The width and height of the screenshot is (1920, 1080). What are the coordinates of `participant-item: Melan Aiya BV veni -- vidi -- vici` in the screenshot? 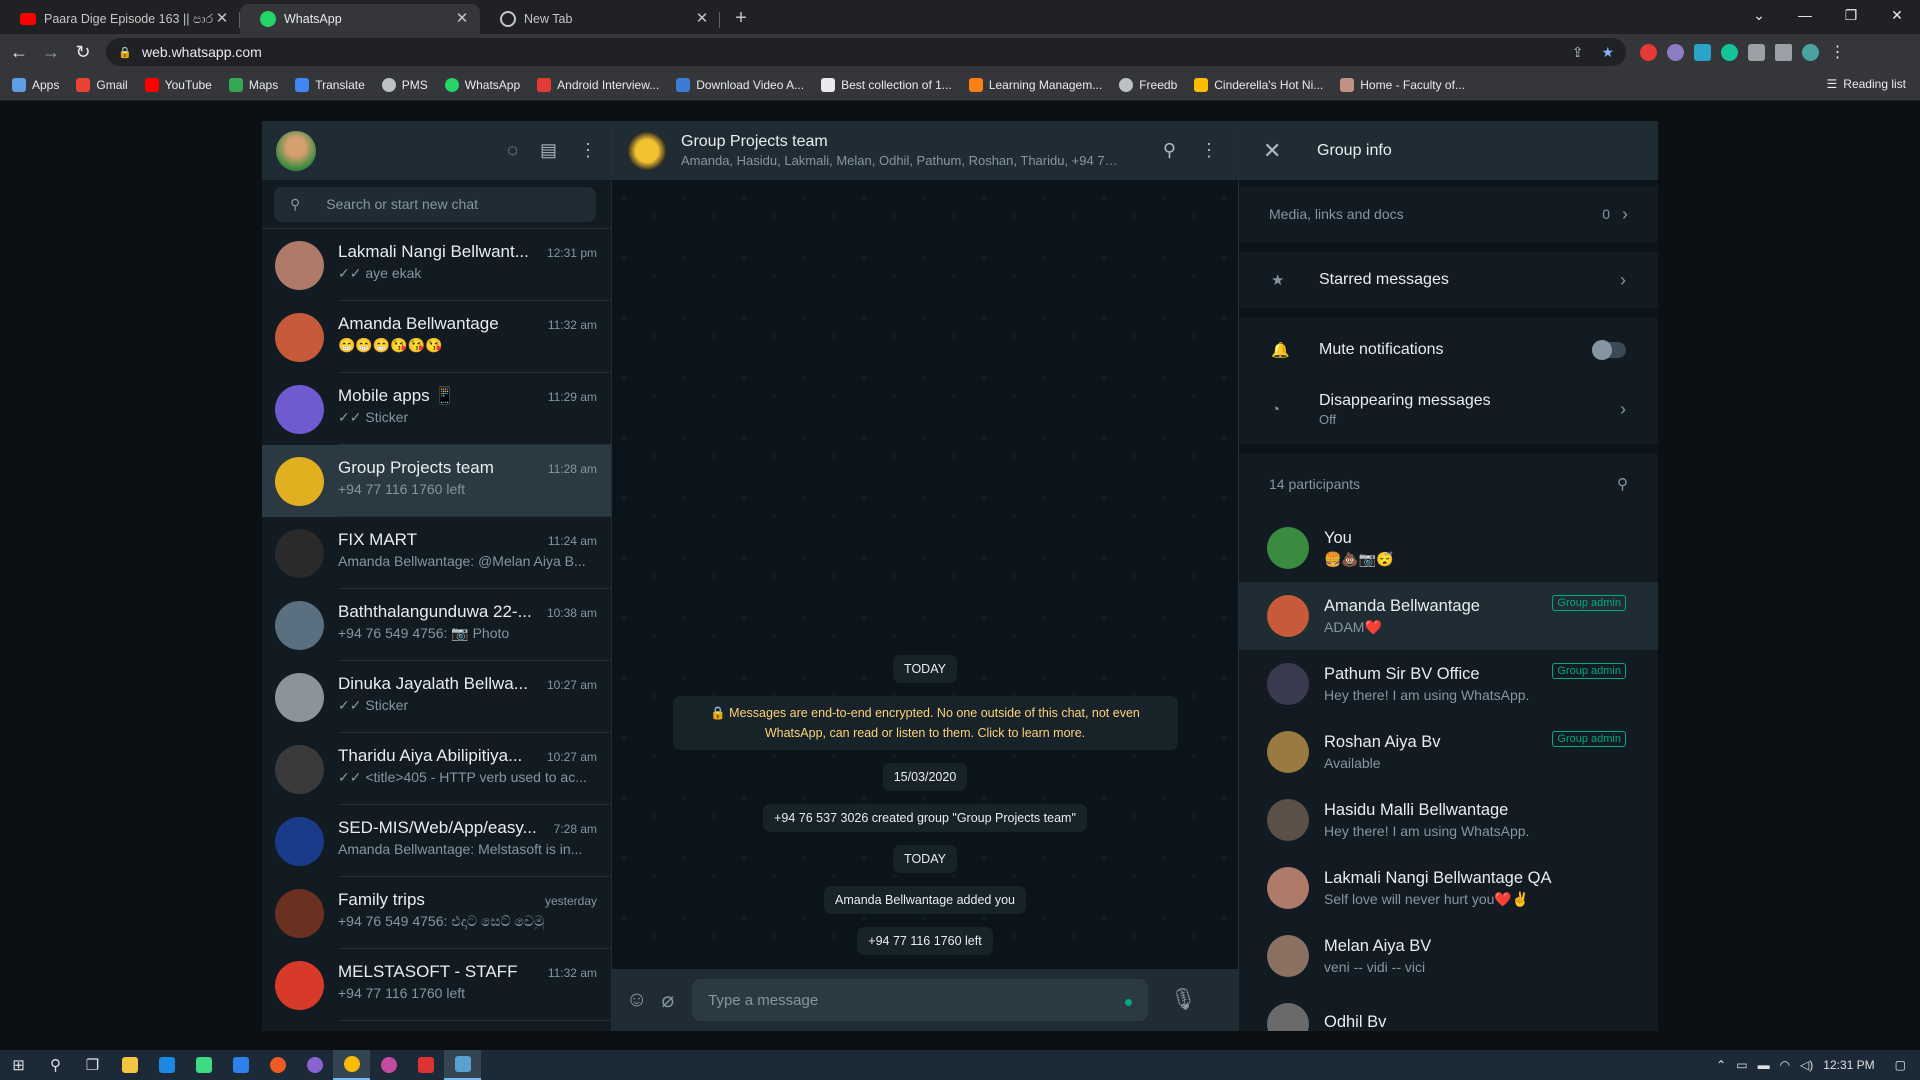 It's located at (1448, 956).